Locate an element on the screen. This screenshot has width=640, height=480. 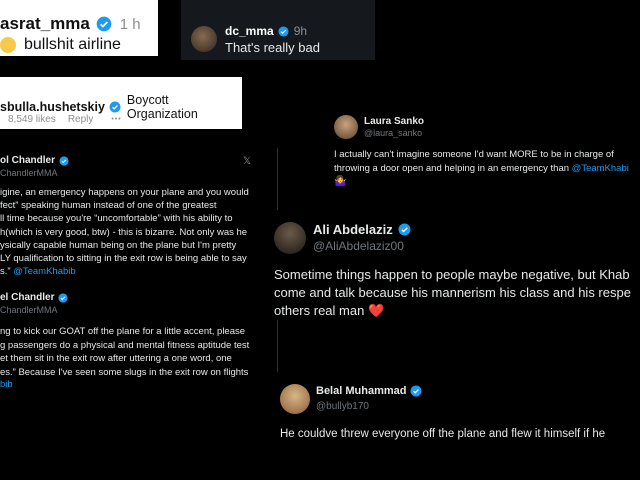
comment-text: Boycott Organization is located at coordinates (162, 107).